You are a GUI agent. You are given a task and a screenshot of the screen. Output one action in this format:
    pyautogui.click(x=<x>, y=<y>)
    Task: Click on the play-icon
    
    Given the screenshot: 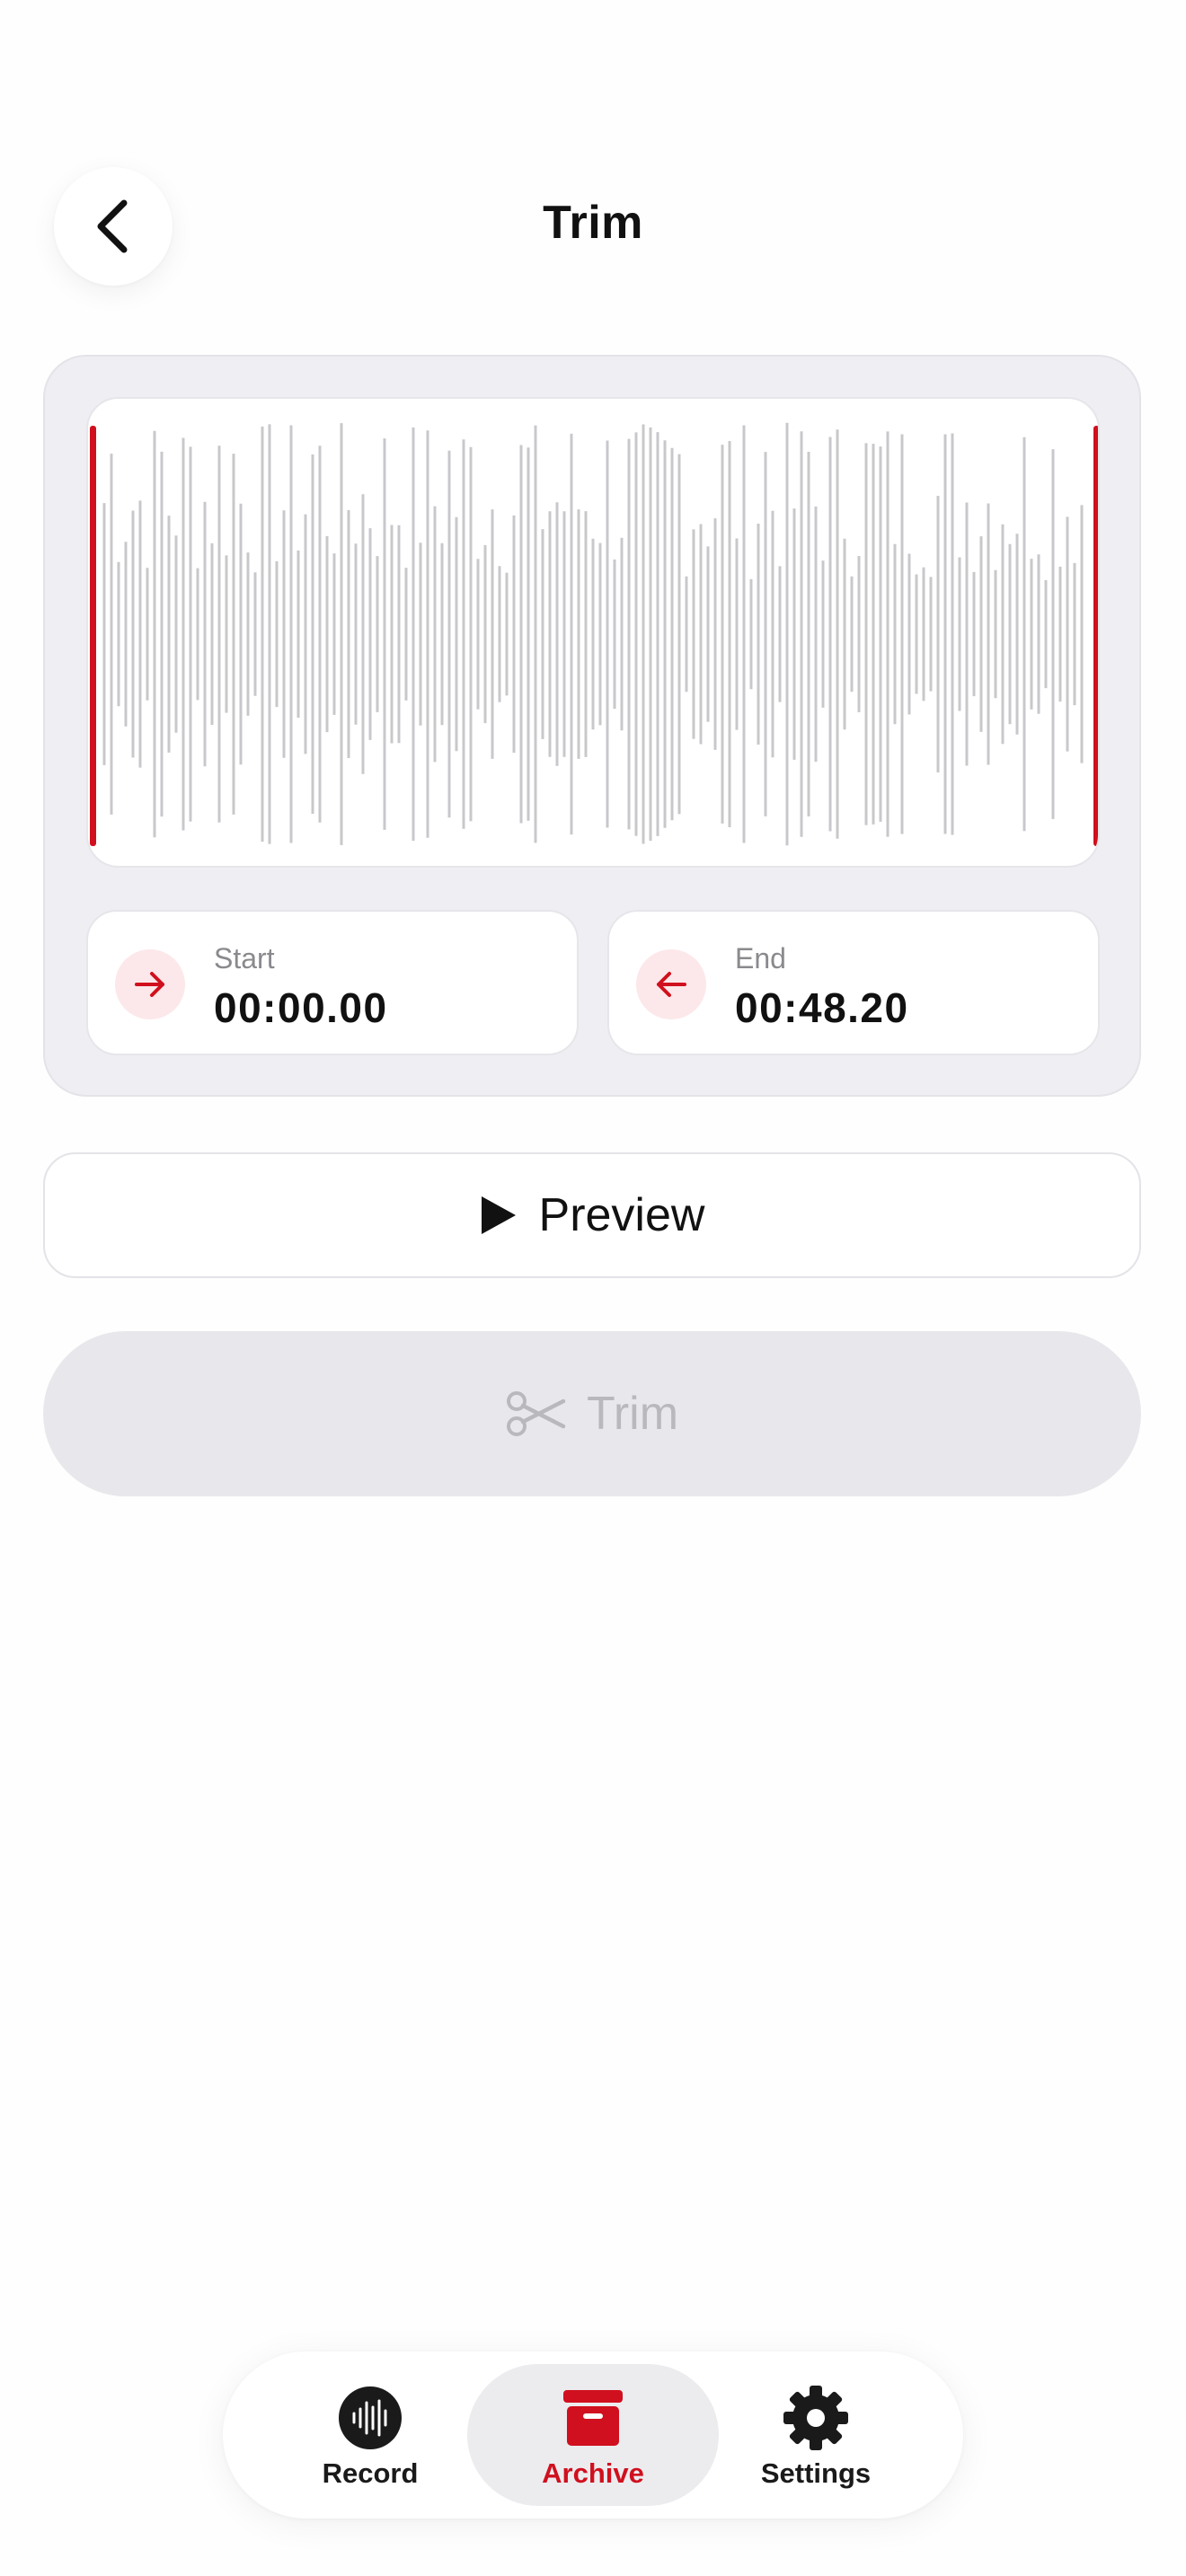 What is the action you would take?
    pyautogui.click(x=498, y=1215)
    